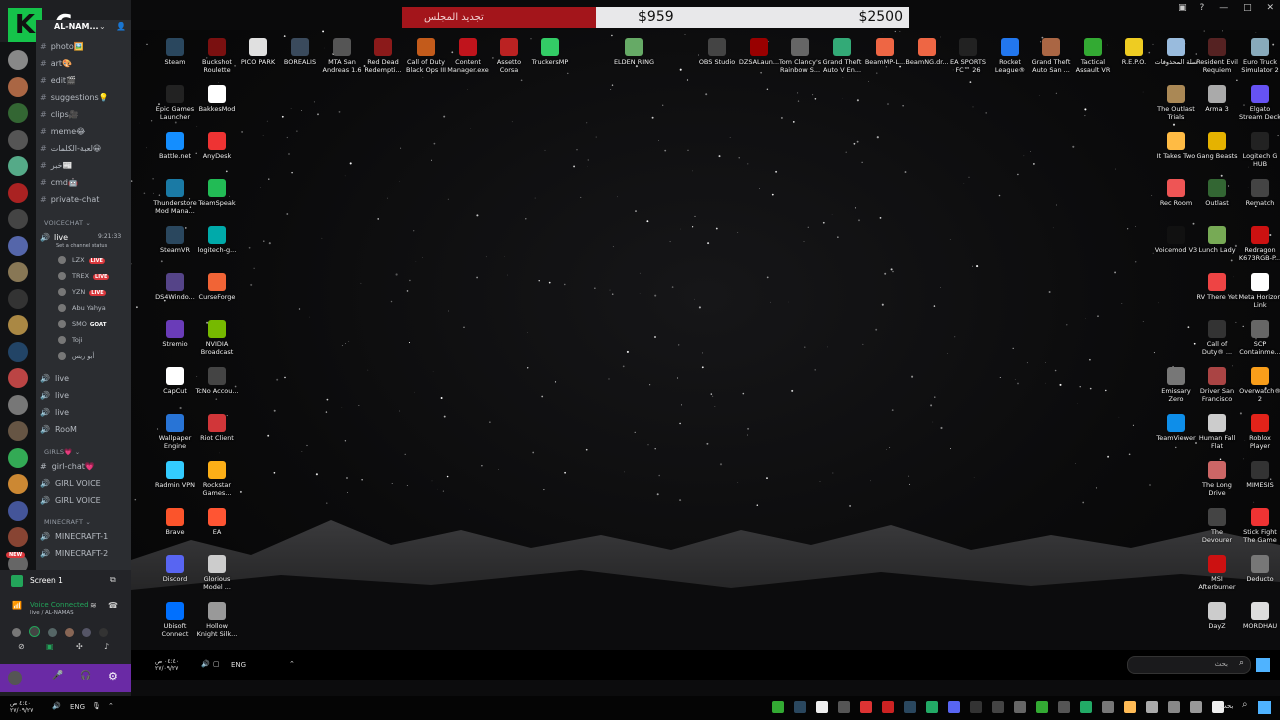 The width and height of the screenshot is (1280, 720). What do you see at coordinates (56, 165) in the screenshot?
I see `text-channel: # خبر📰` at bounding box center [56, 165].